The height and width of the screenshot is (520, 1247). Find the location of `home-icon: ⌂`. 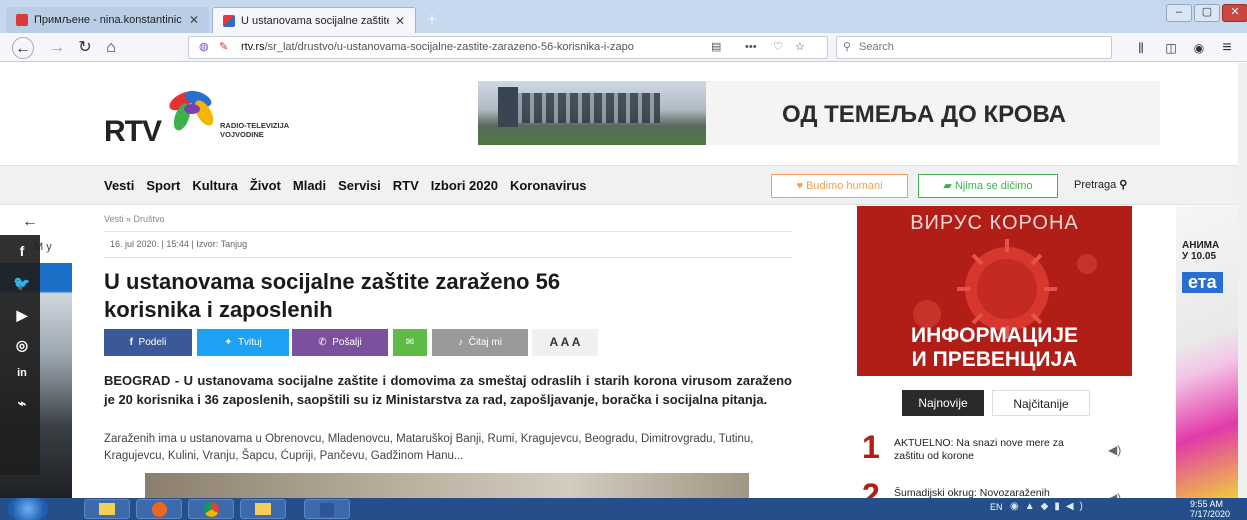

home-icon: ⌂ is located at coordinates (111, 48).